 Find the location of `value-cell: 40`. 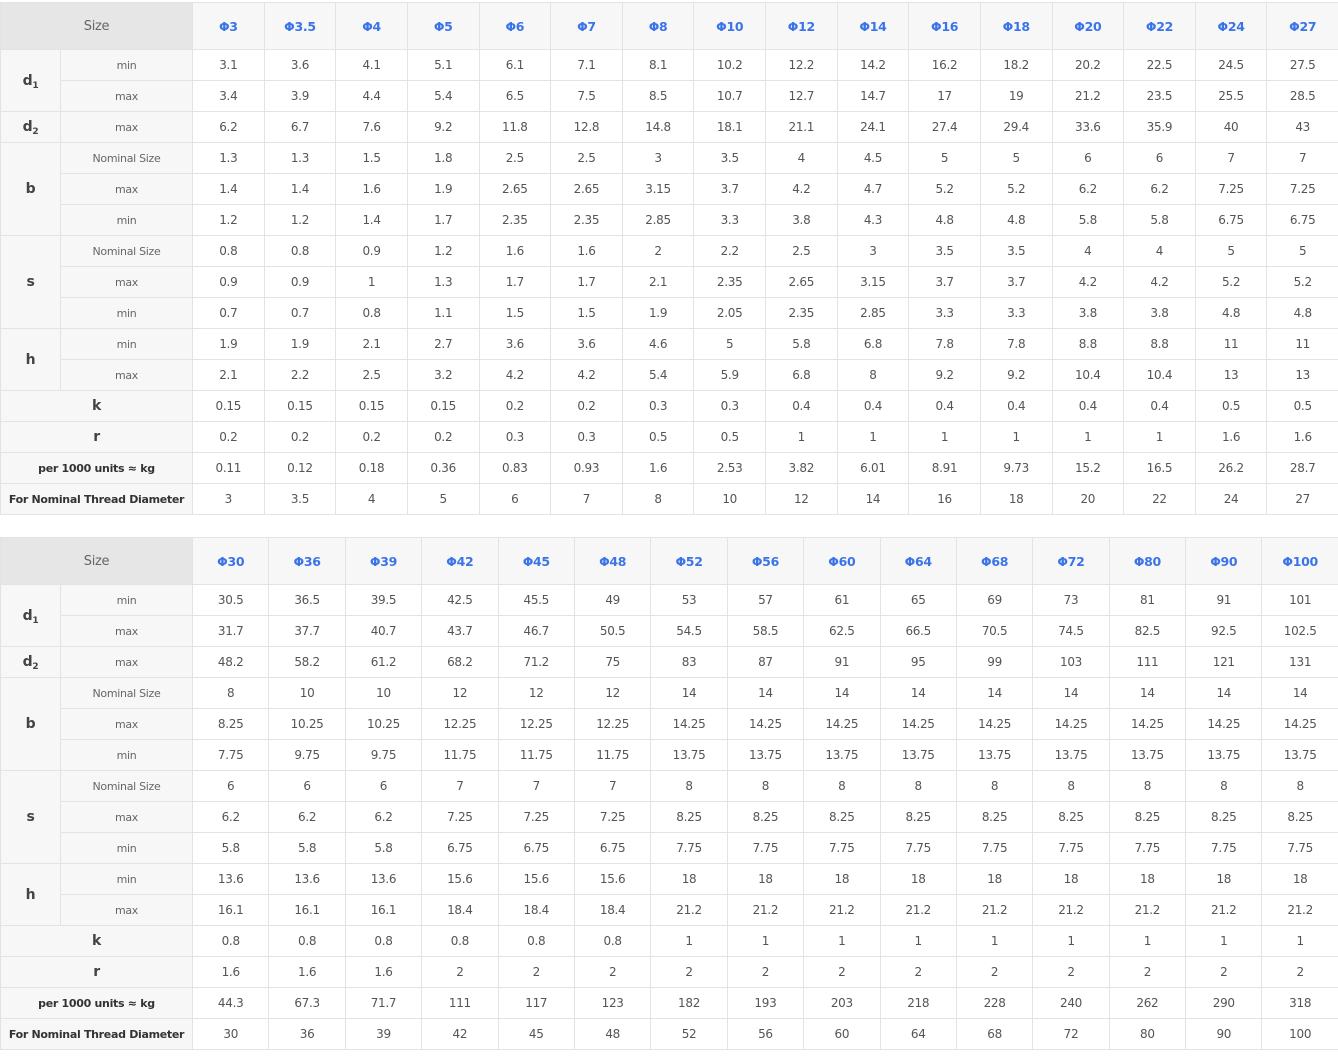

value-cell: 40 is located at coordinates (1231, 127).